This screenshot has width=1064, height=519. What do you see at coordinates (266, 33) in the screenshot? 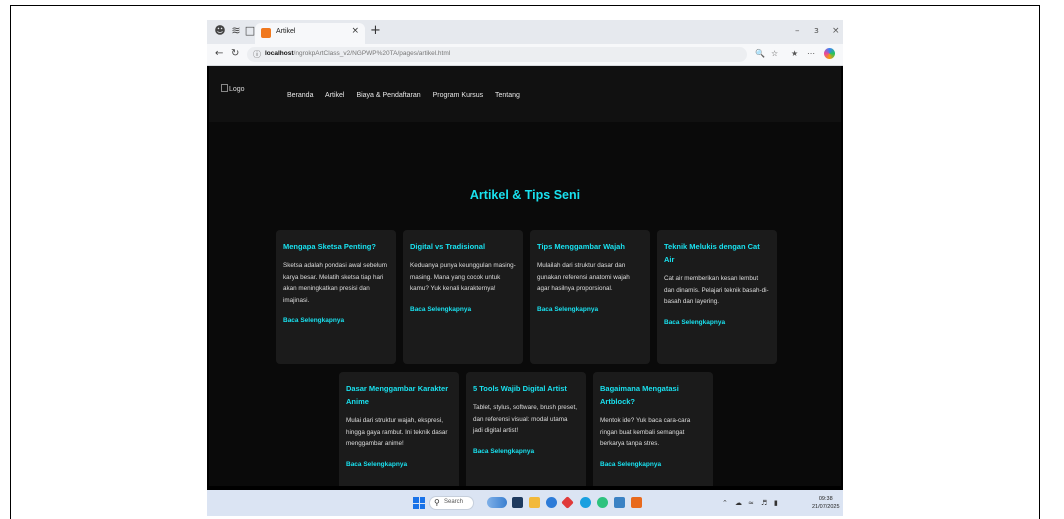
I see `html-favicon-icon` at bounding box center [266, 33].